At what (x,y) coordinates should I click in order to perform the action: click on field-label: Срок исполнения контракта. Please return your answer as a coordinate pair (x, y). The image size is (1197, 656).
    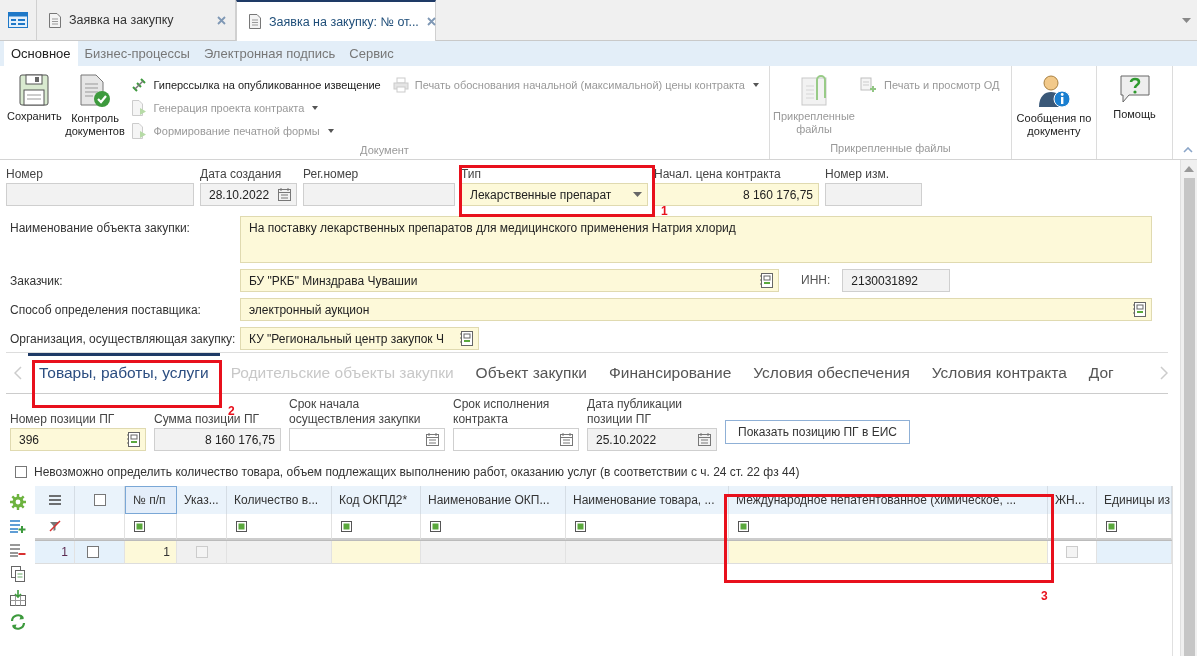
    Looking at the image, I should click on (502, 412).